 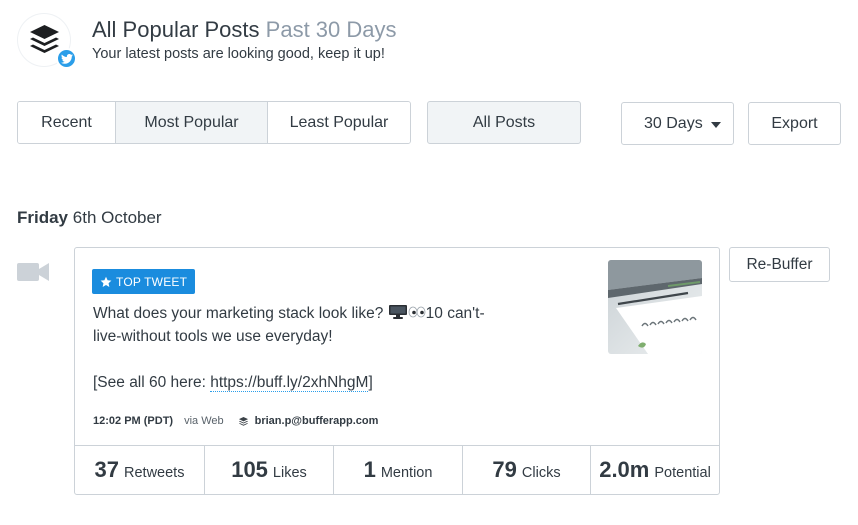 What do you see at coordinates (133, 421) in the screenshot?
I see `post-time: 12:02 PM (PDT)` at bounding box center [133, 421].